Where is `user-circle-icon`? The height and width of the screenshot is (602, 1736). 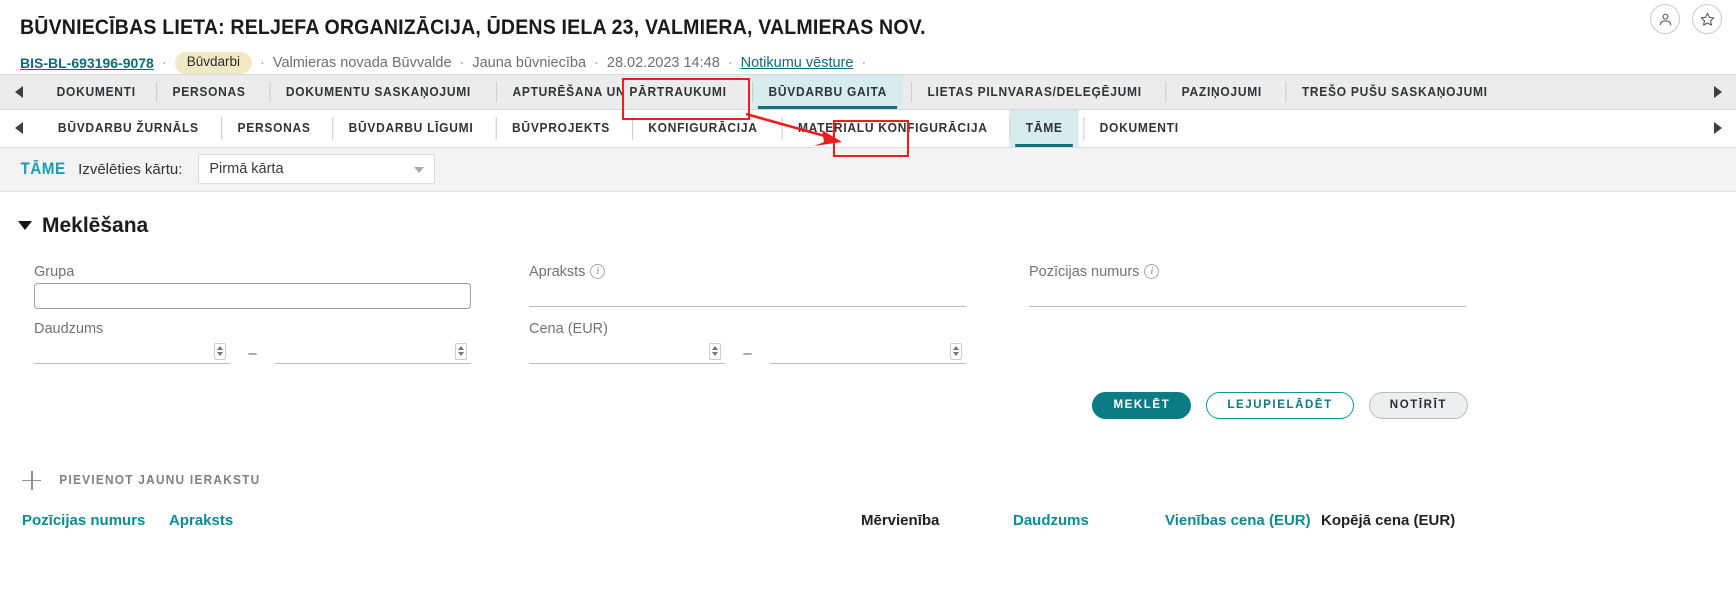 user-circle-icon is located at coordinates (1665, 19).